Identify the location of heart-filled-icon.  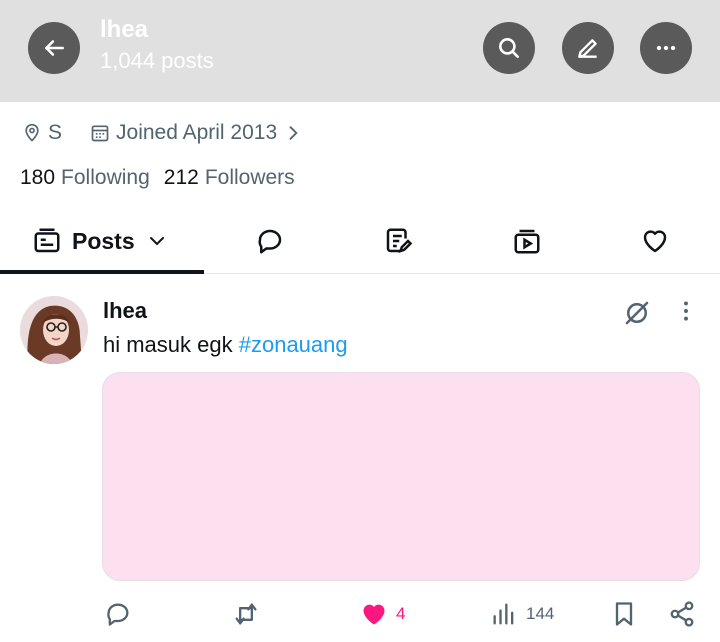
(374, 614).